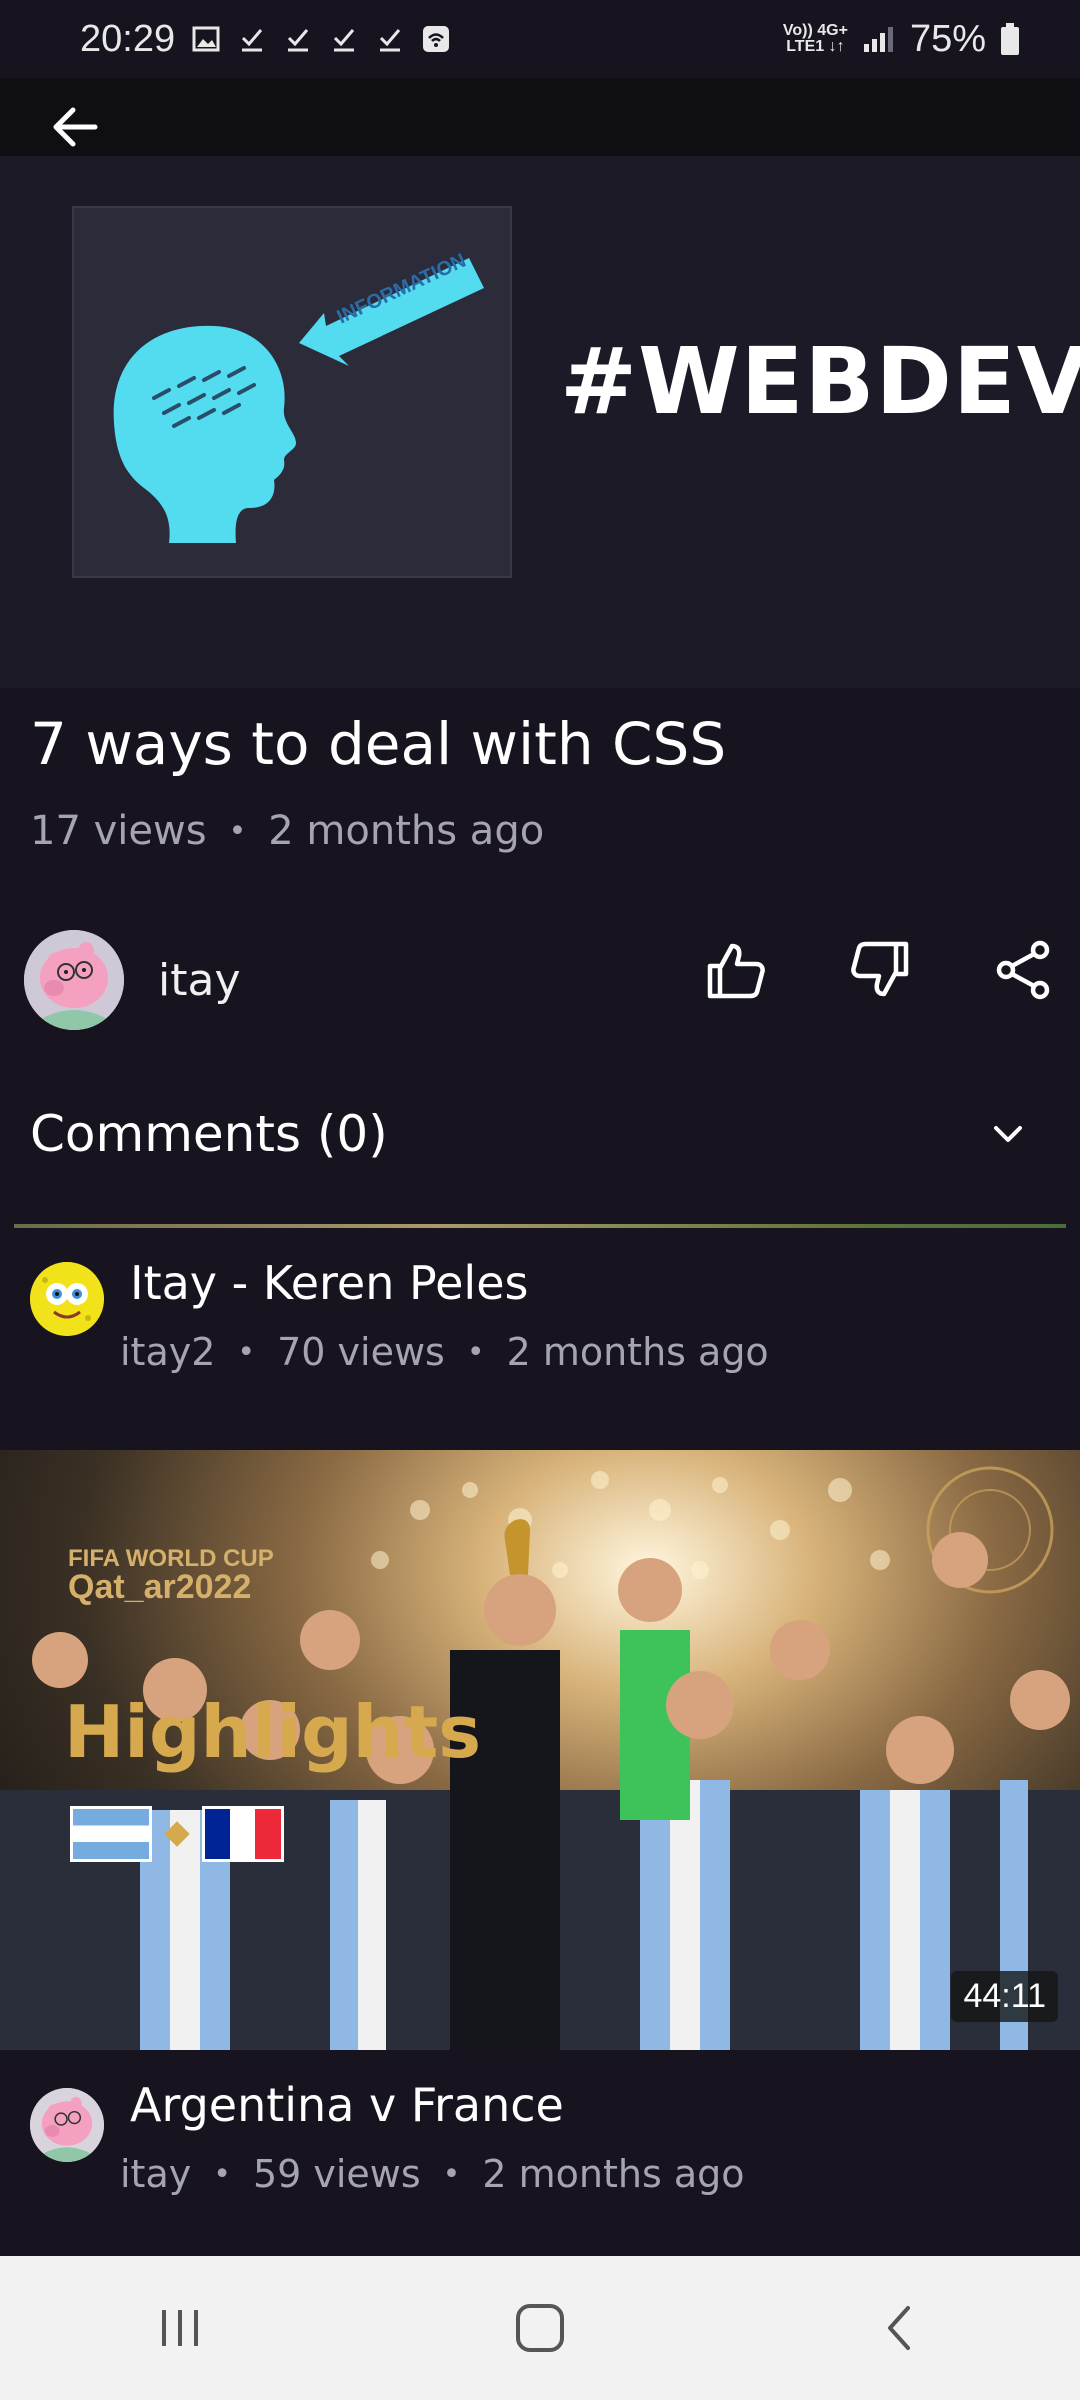 The image size is (1080, 2400). What do you see at coordinates (273, 1732) in the screenshot?
I see `thumbnail-highlights: Highlights` at bounding box center [273, 1732].